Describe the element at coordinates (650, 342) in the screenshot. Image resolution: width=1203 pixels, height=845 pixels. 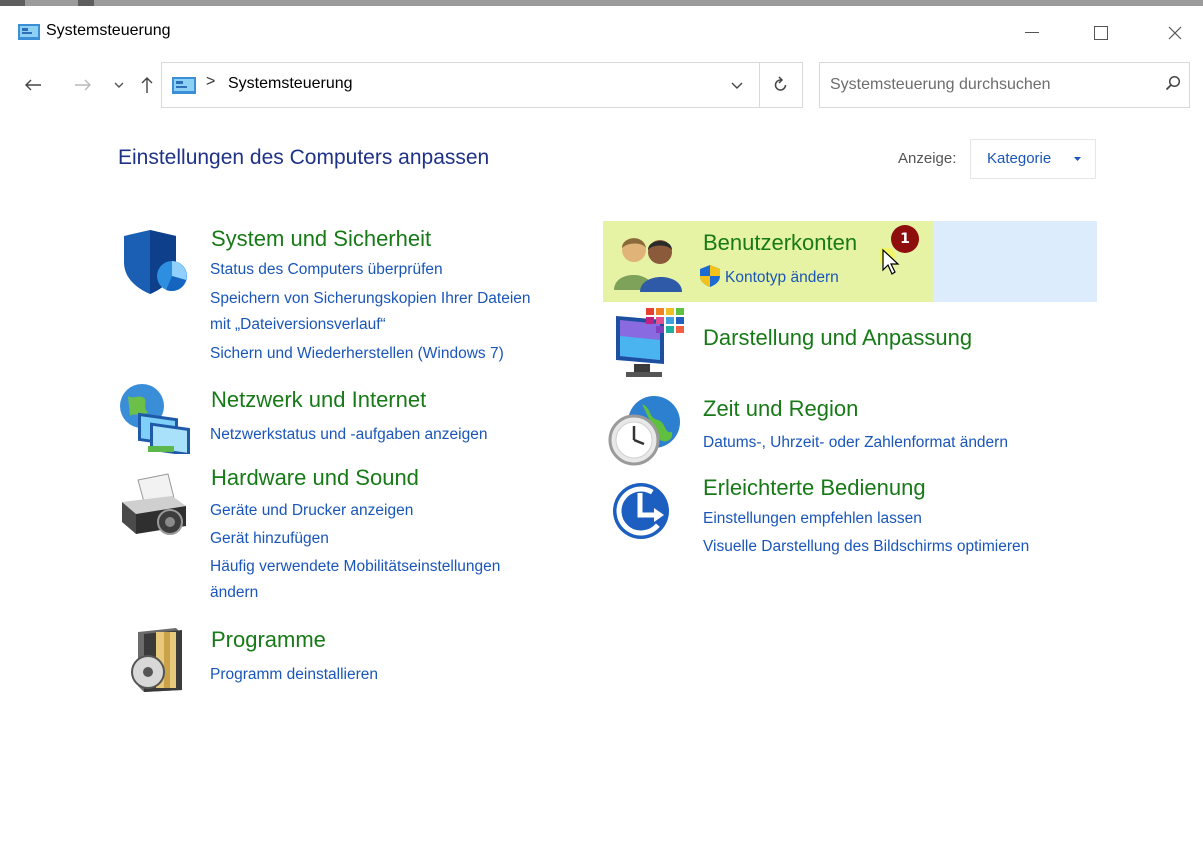
I see `monitor-colors-icon` at that location.